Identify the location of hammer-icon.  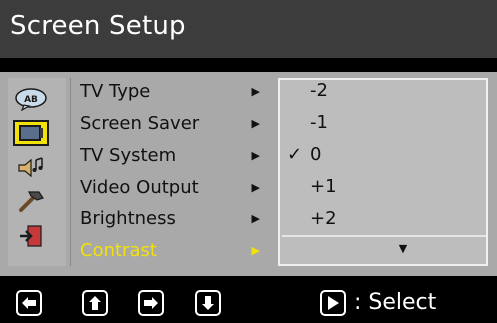
(31, 201).